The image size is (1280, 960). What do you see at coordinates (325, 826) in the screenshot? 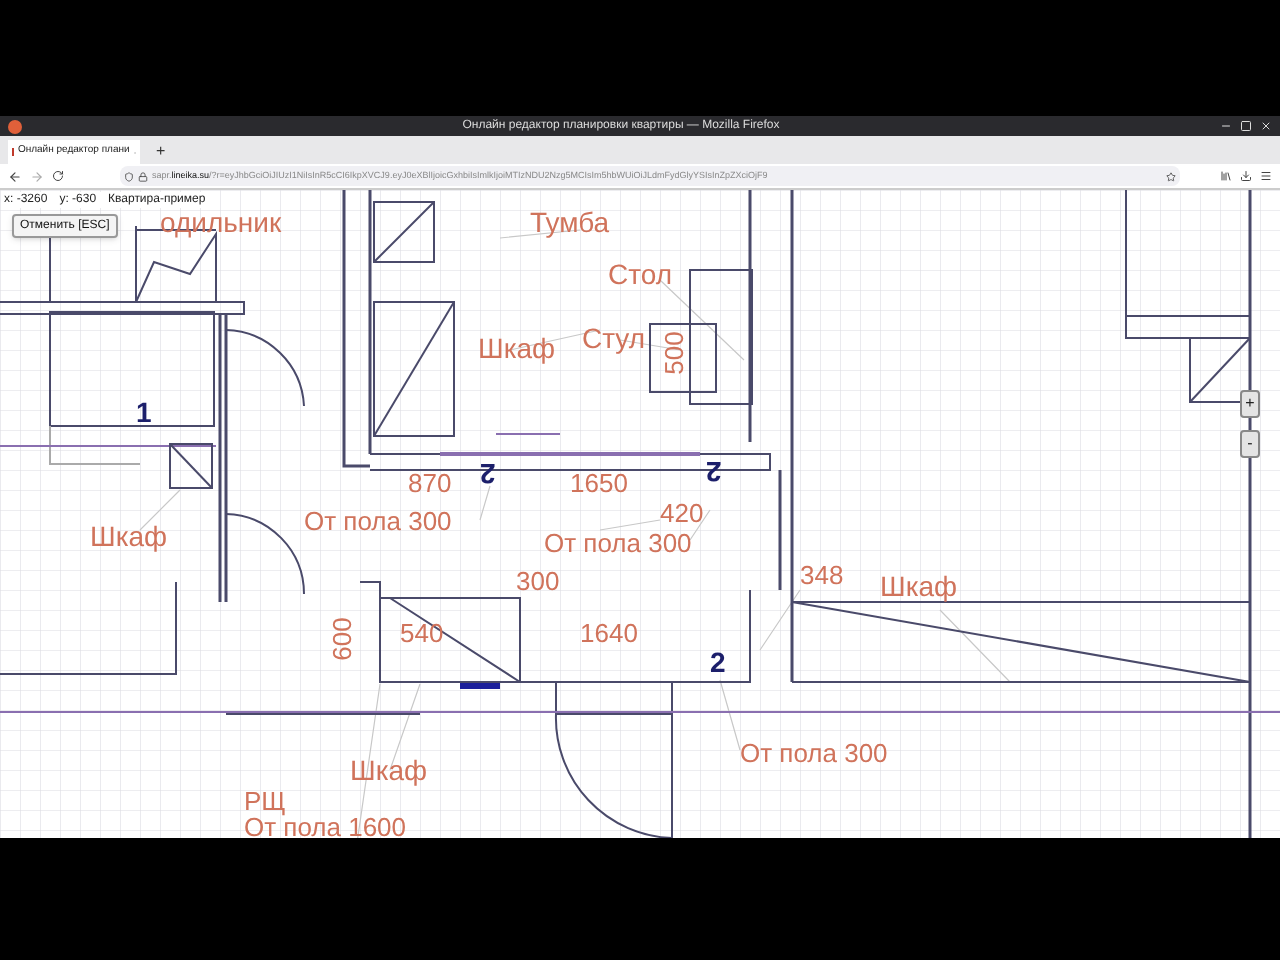
I see `note-label: От пола 1600` at bounding box center [325, 826].